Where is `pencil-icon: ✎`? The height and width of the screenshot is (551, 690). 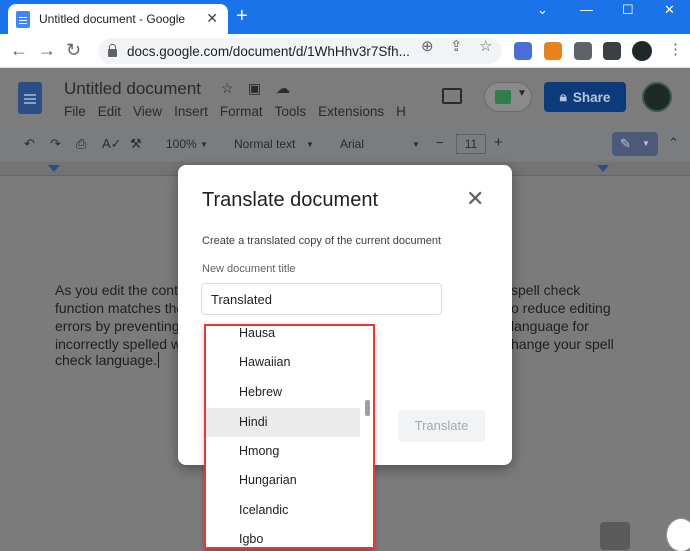
pencil-icon: ✎ is located at coordinates (625, 143).